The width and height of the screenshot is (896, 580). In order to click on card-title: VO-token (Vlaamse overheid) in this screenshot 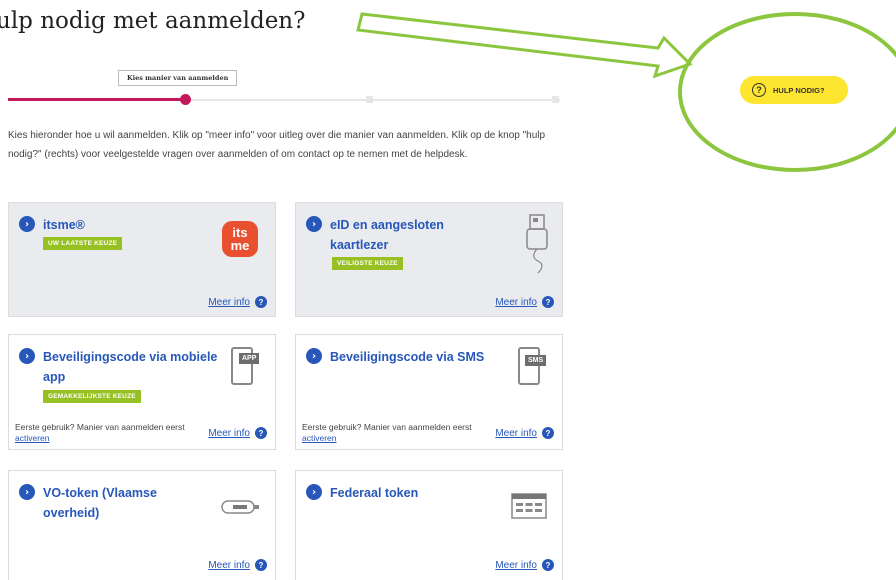, I will do `click(100, 503)`.